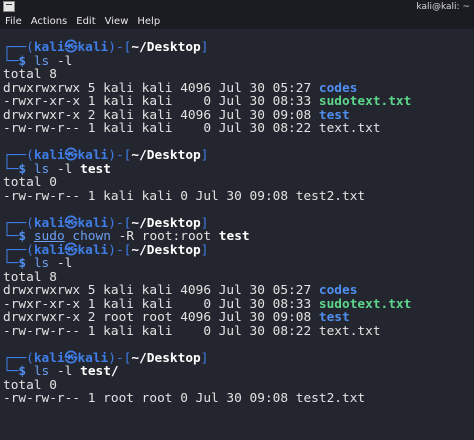 This screenshot has height=440, width=474. I want to click on terminal-app-icon, so click(9, 6).